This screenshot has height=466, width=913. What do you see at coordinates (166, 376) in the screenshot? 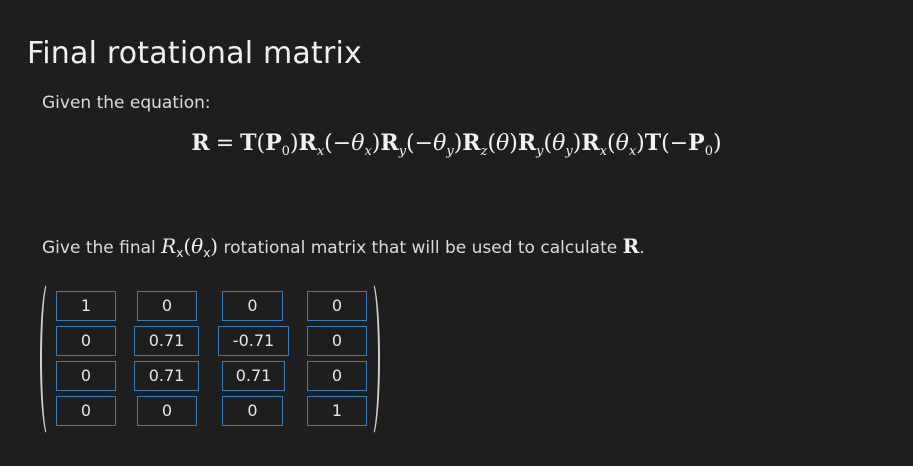
I see `matrix-cell-r3c2: 0.71` at bounding box center [166, 376].